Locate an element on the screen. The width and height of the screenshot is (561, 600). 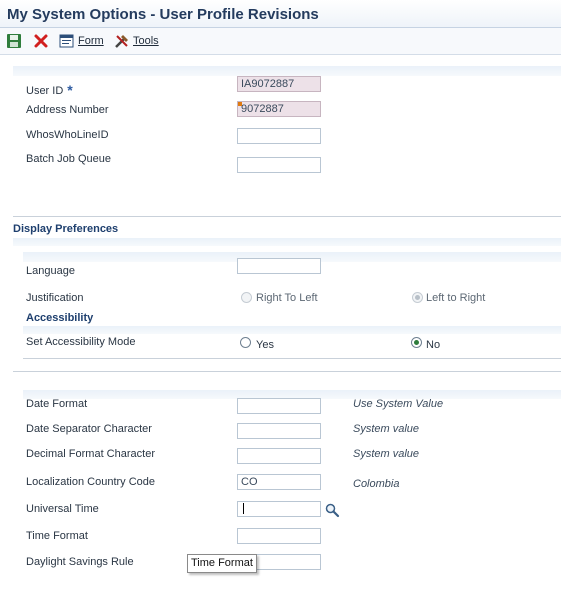
required-asterisk-icon: * is located at coordinates (70, 90).